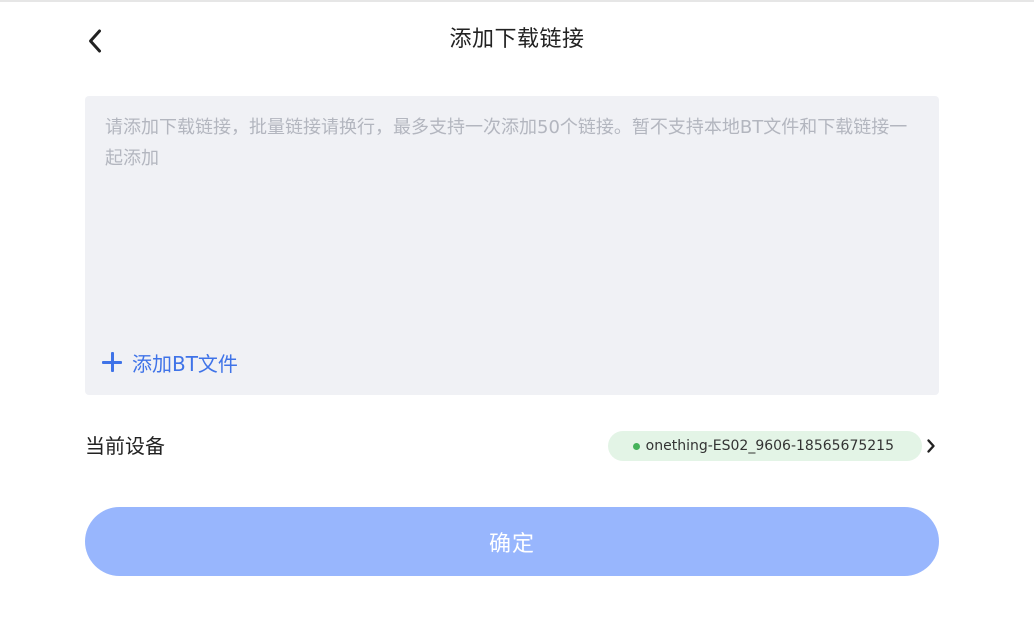 This screenshot has height=644, width=1034. I want to click on header: 添加下载链接, so click(517, 41).